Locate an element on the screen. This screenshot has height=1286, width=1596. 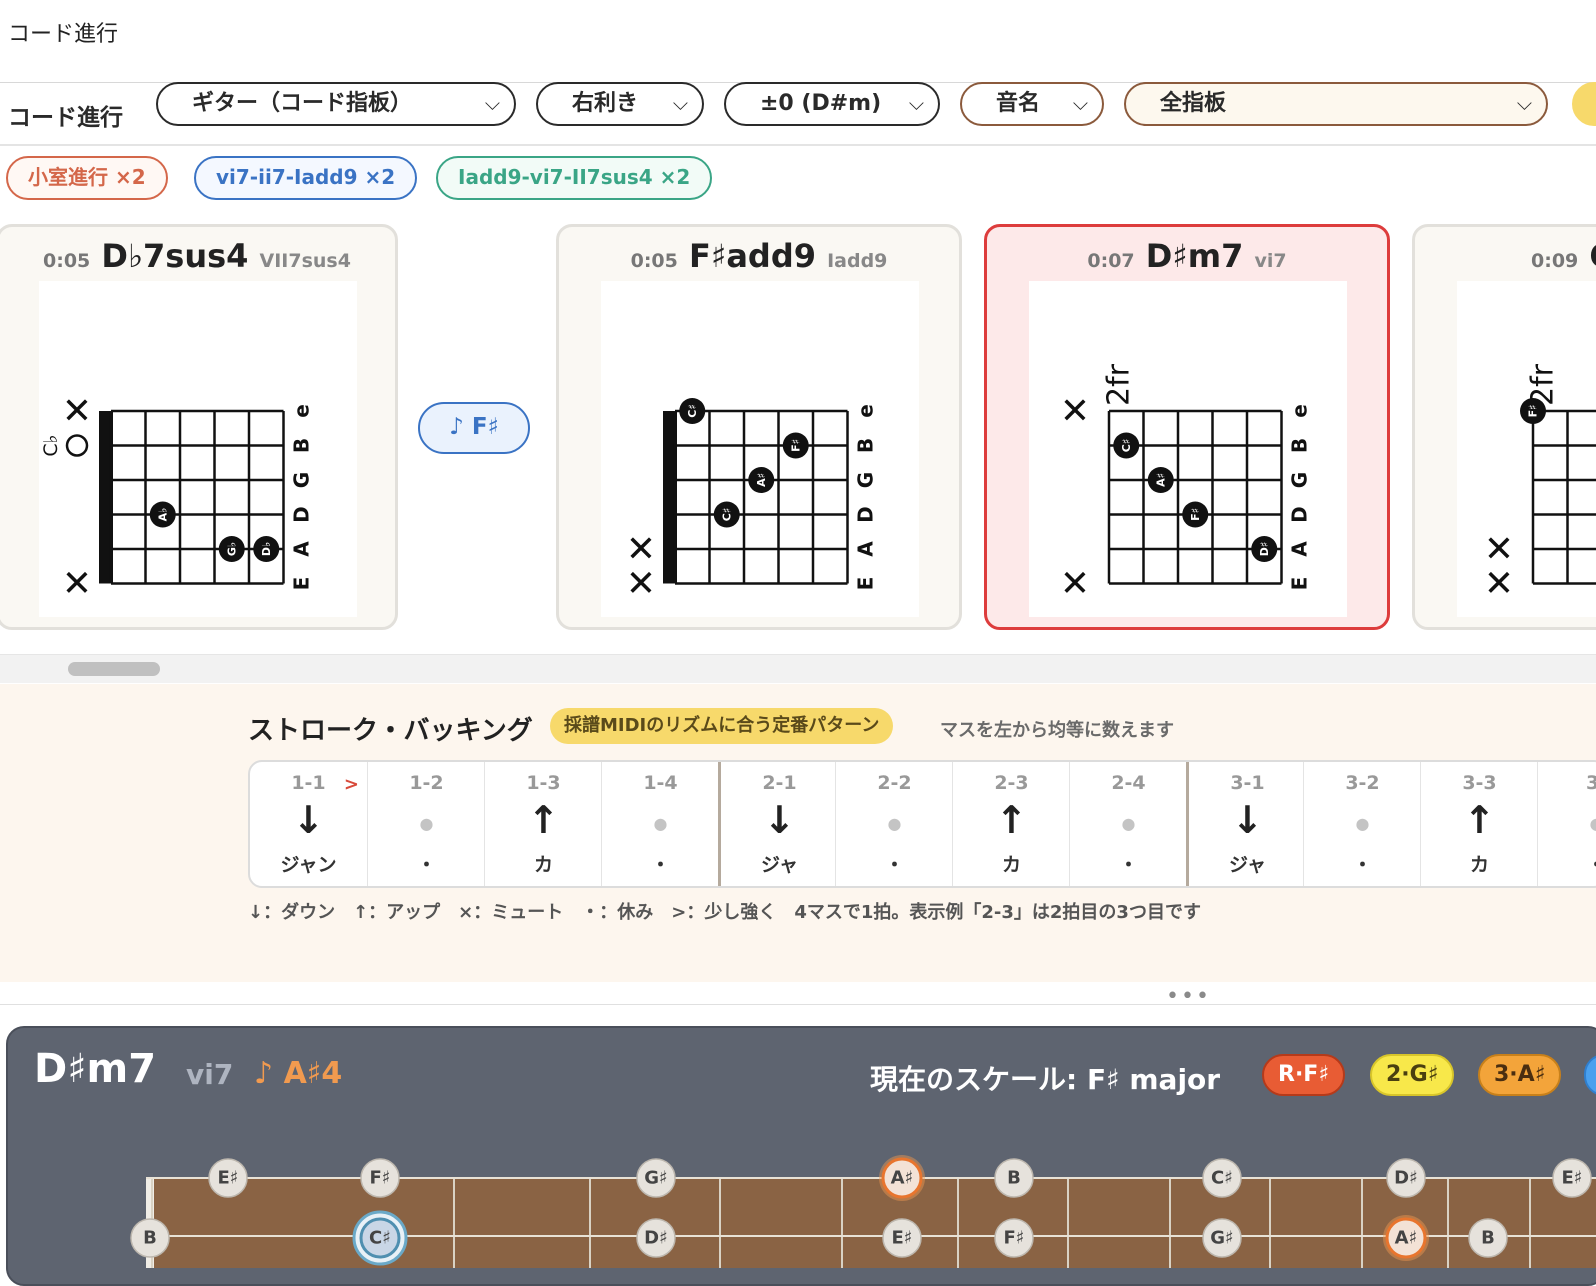
page-title: コード進行 is located at coordinates (63, 34).